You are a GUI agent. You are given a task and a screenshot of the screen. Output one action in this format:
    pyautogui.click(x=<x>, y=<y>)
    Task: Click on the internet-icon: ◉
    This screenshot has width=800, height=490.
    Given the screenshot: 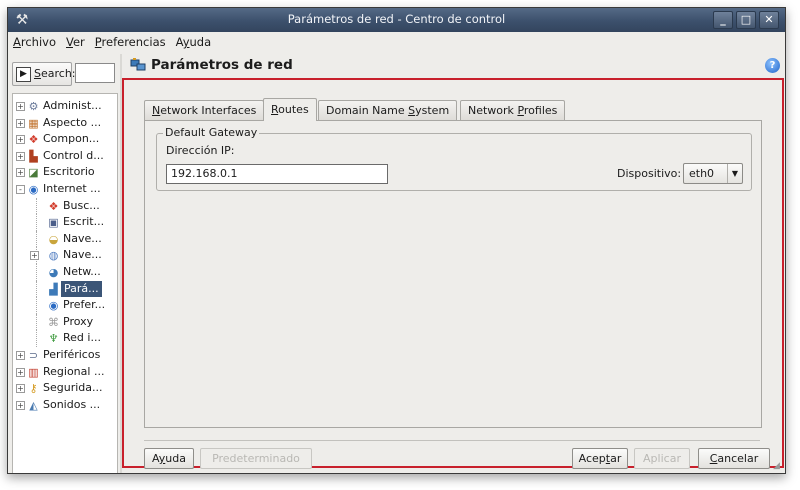 What is the action you would take?
    pyautogui.click(x=33, y=189)
    